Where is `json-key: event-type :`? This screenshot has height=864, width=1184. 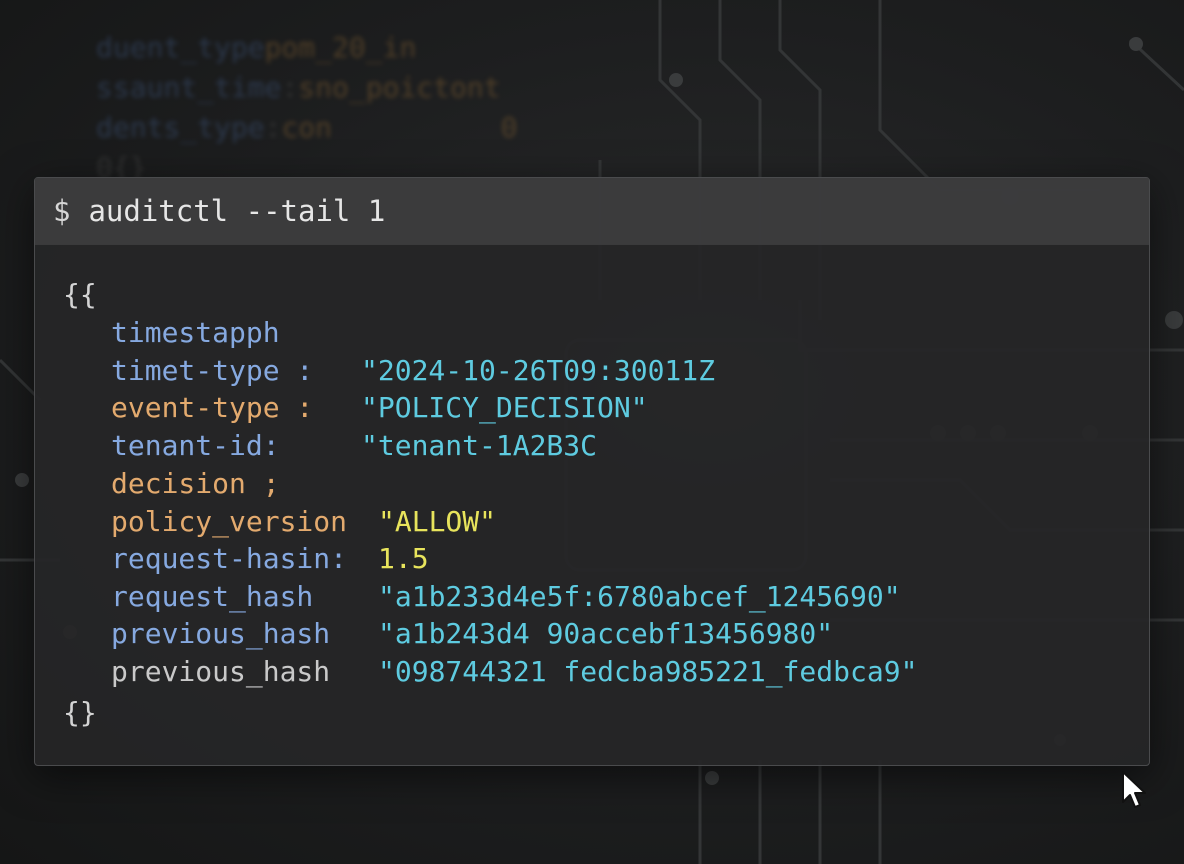 json-key: event-type : is located at coordinates (212, 407).